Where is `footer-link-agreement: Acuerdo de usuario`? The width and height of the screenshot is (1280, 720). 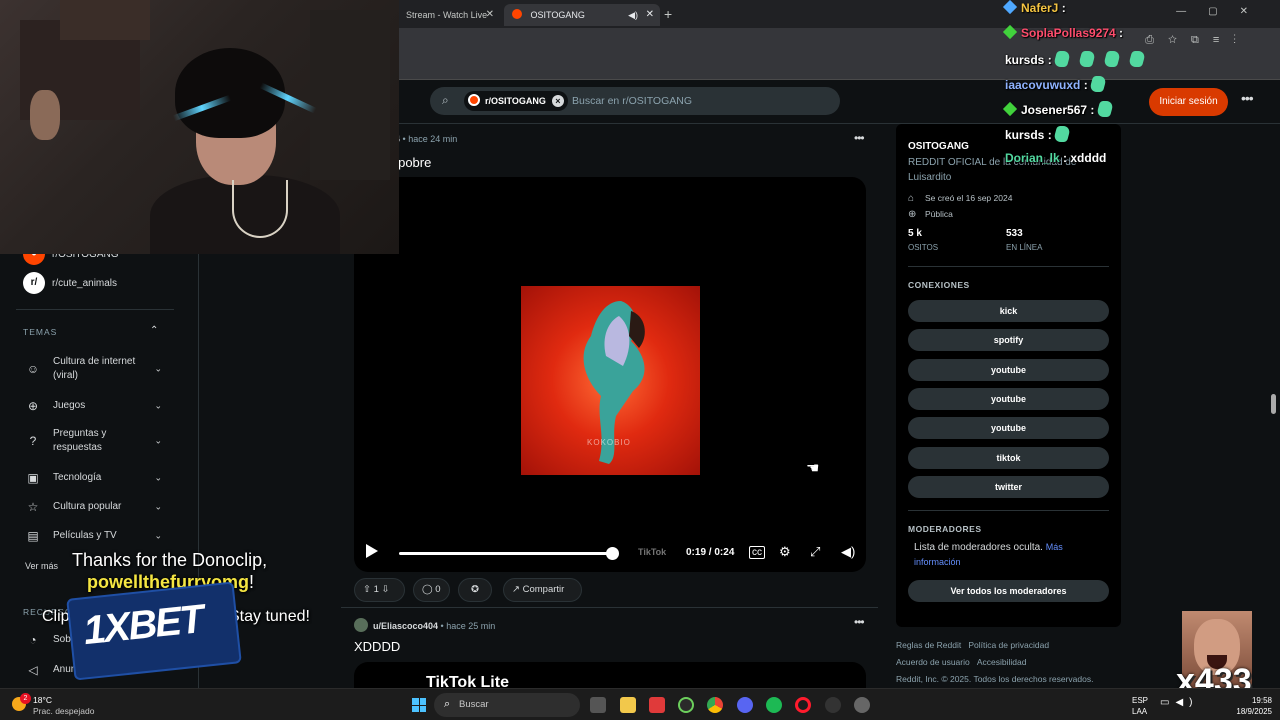
footer-link-agreement: Acuerdo de usuario is located at coordinates (933, 662).